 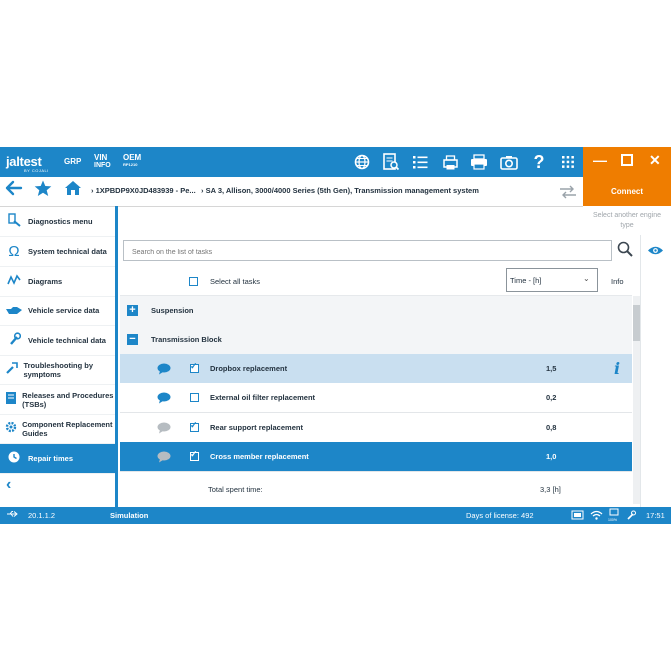 I want to click on info-icon: i, so click(x=617, y=368).